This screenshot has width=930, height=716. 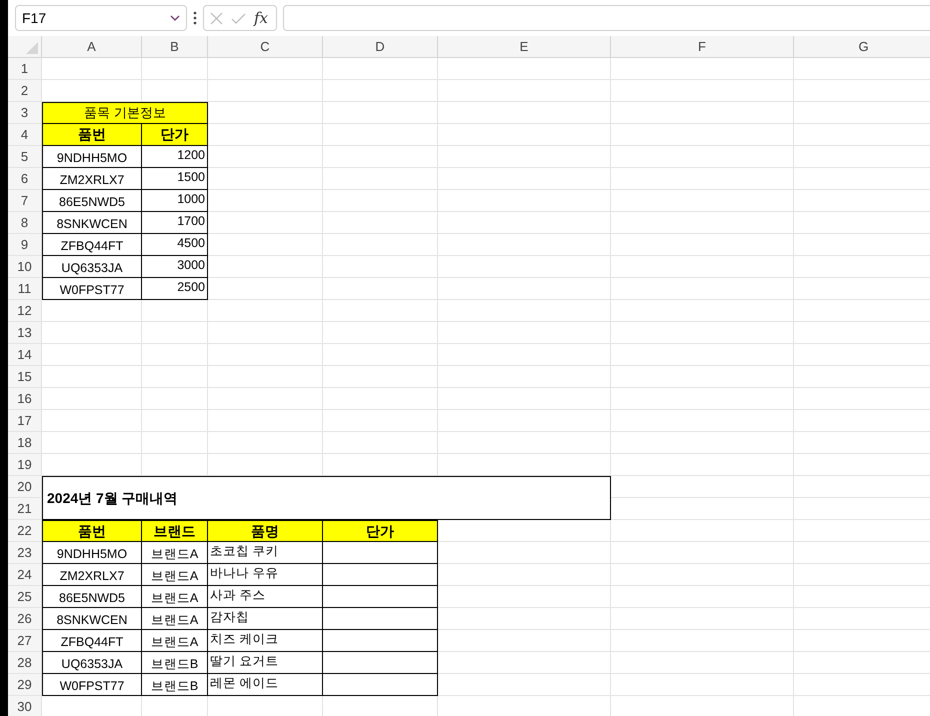 What do you see at coordinates (175, 157) in the screenshot?
I see `table-cell: 1200` at bounding box center [175, 157].